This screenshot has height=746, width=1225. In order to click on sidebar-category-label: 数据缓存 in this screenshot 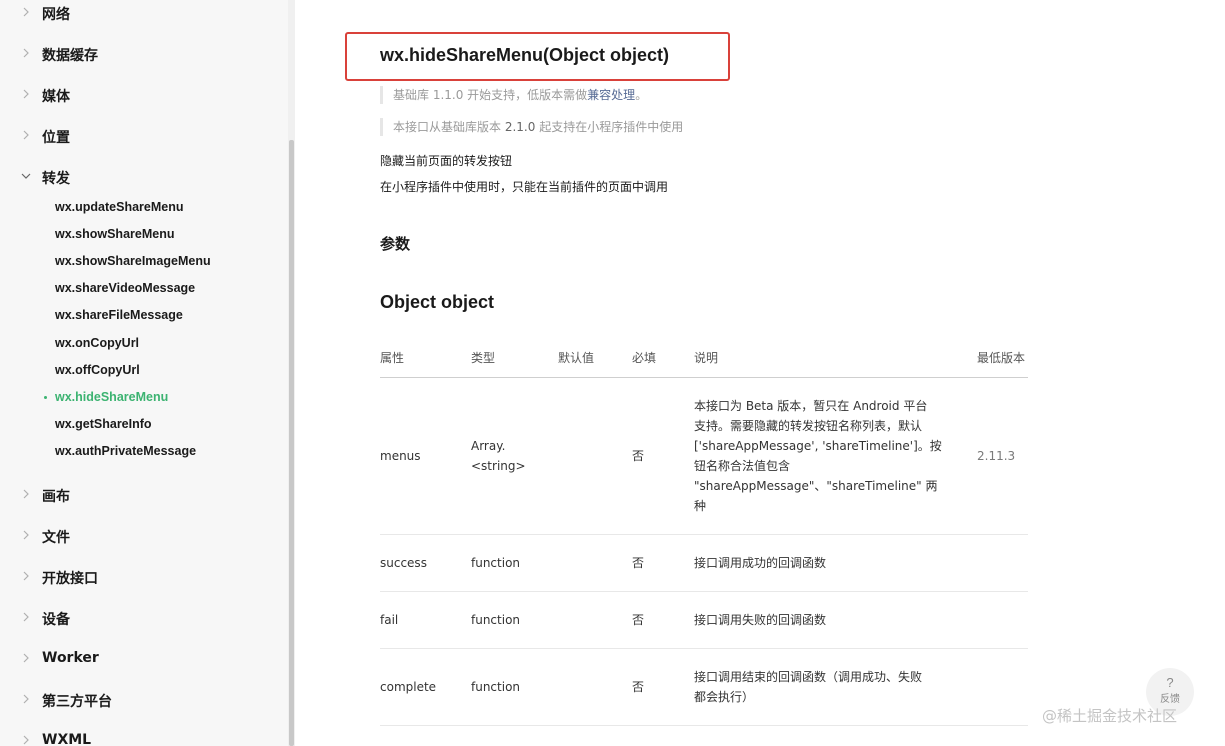, I will do `click(70, 56)`.